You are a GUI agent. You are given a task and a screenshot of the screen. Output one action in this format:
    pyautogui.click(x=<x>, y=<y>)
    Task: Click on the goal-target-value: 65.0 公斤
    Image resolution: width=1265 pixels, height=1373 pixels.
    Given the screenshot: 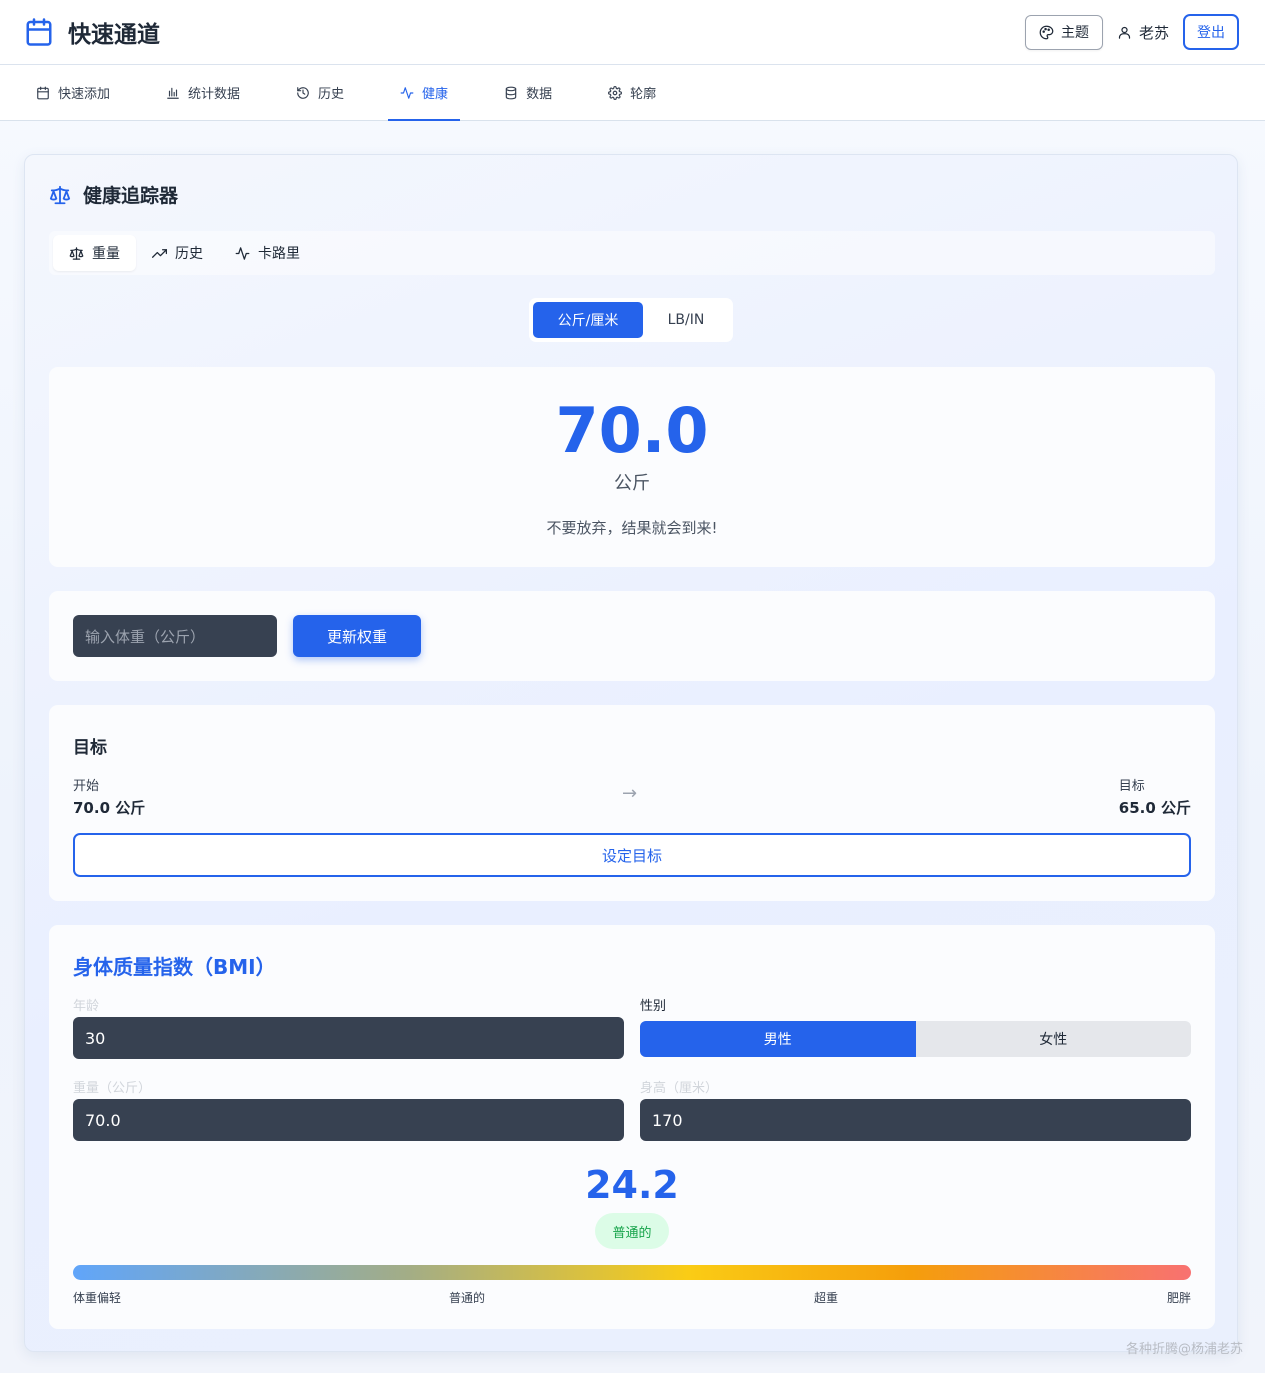 What is the action you would take?
    pyautogui.click(x=1154, y=808)
    